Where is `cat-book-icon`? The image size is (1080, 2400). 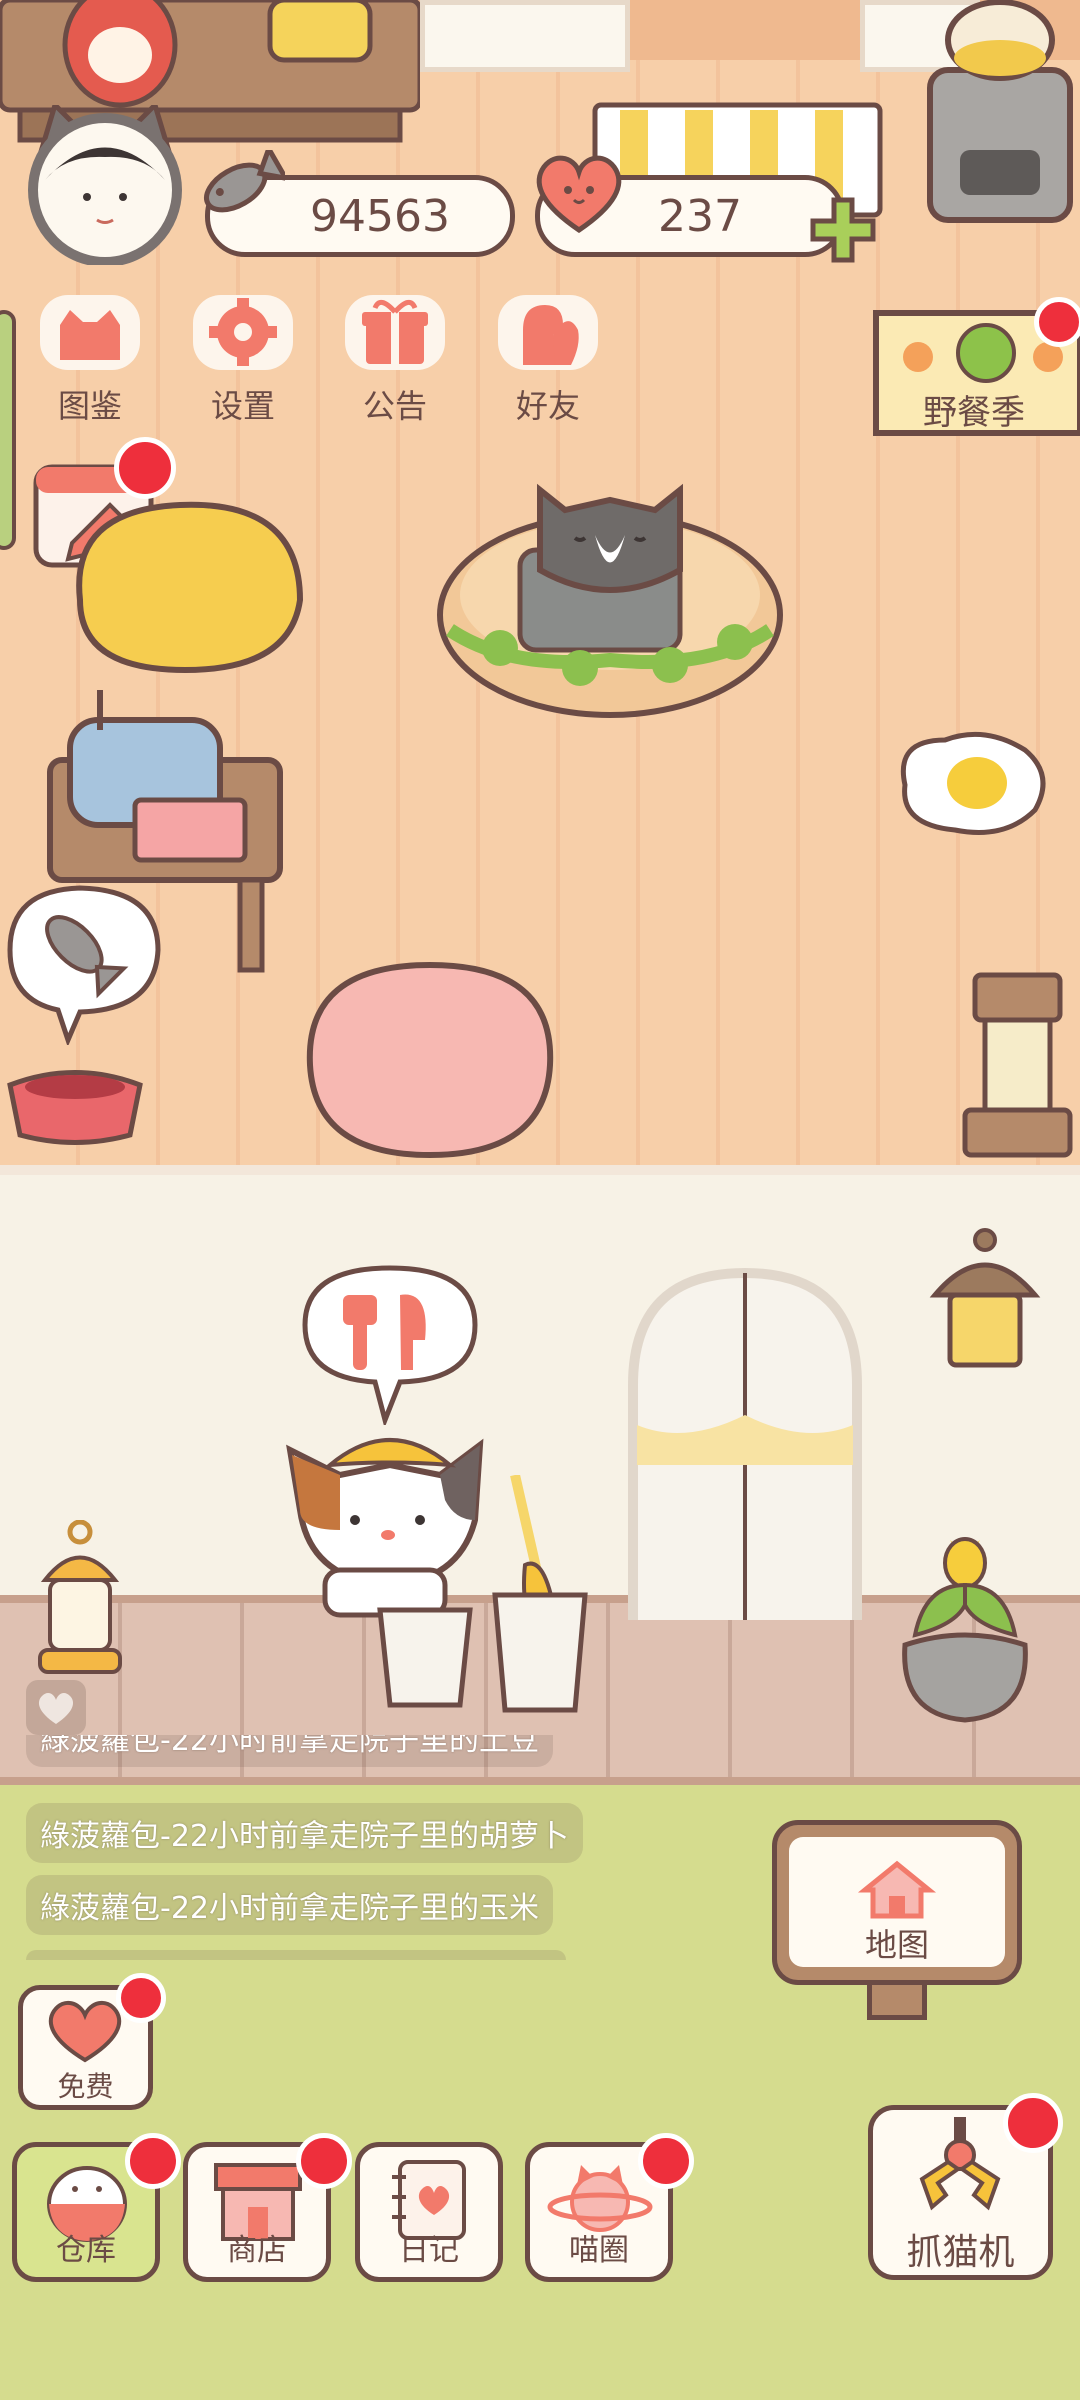
cat-book-icon is located at coordinates (90, 332).